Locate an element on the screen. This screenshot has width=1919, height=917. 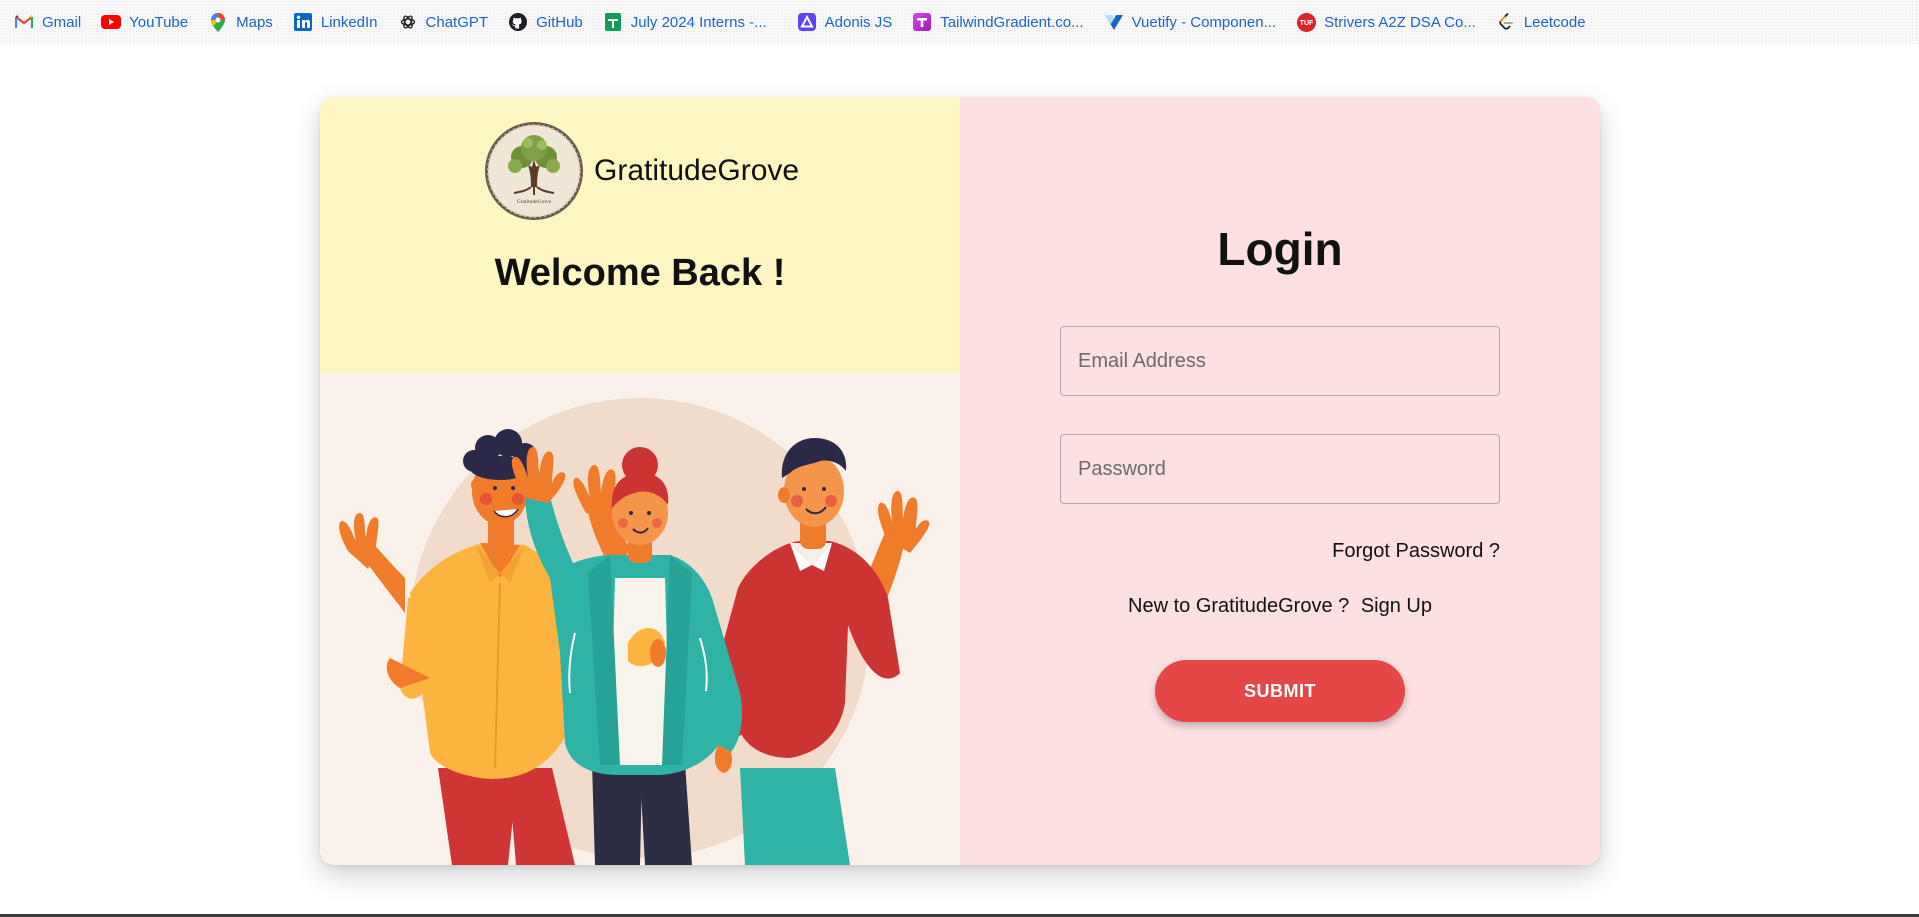
bookmark-linkedin: LinkedIn is located at coordinates (335, 22).